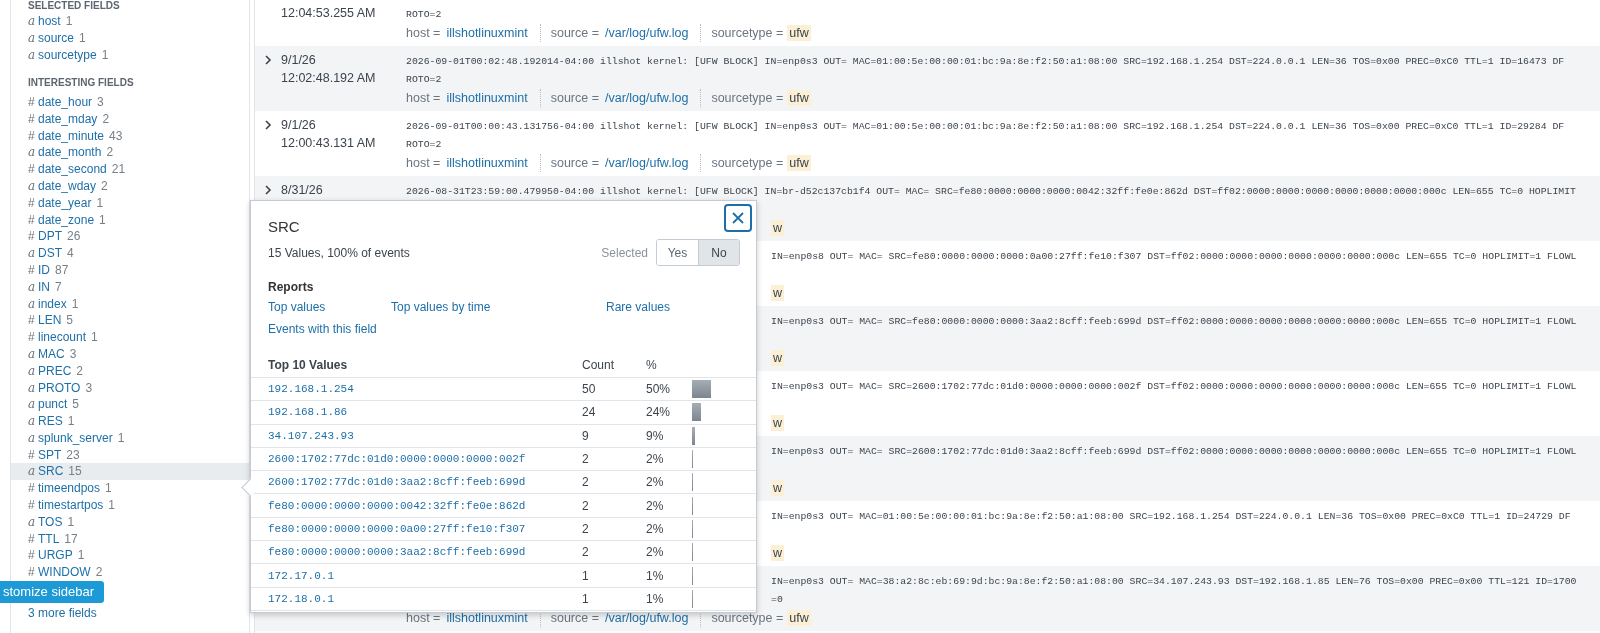 This screenshot has height=633, width=1600. Describe the element at coordinates (130, 555) in the screenshot. I see `field-list-item: # URGP 1` at that location.